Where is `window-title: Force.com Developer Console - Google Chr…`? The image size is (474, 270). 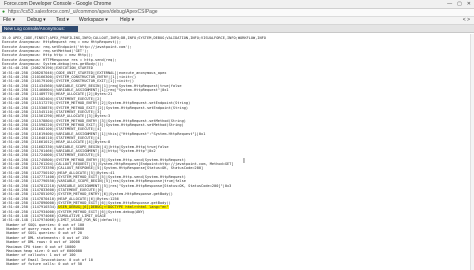 window-title: Force.com Developer Console - Google Chr… is located at coordinates (58, 4).